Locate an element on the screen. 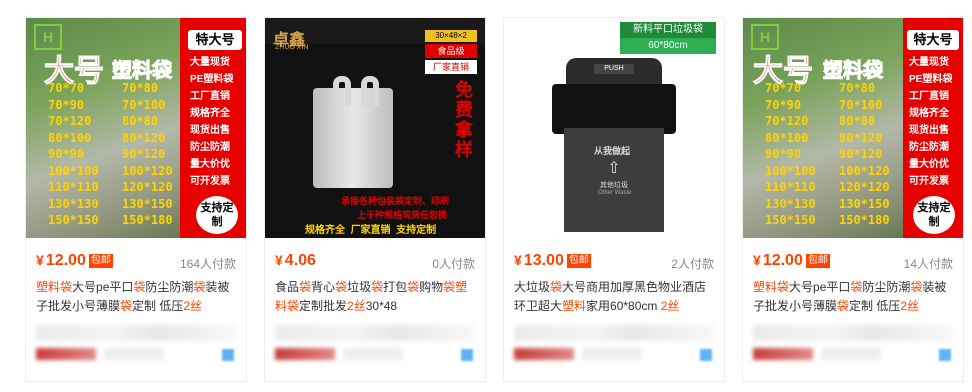 Image resolution: width=972 pixels, height=392 pixels. food-grade-tag: 食品级 is located at coordinates (451, 51).